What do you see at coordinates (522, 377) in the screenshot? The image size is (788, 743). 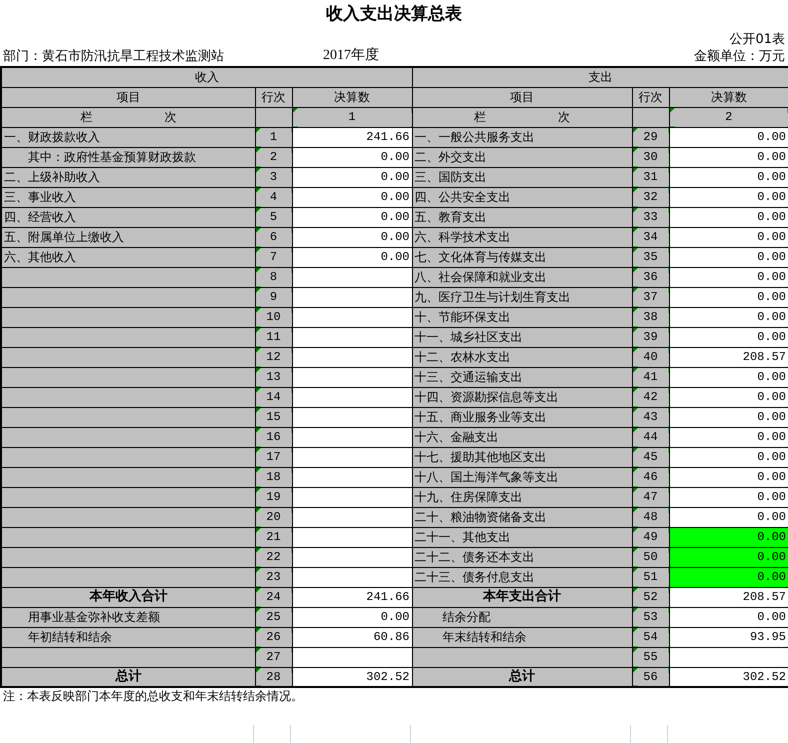 I see `row-label-cell: 十三、交通运输支出` at bounding box center [522, 377].